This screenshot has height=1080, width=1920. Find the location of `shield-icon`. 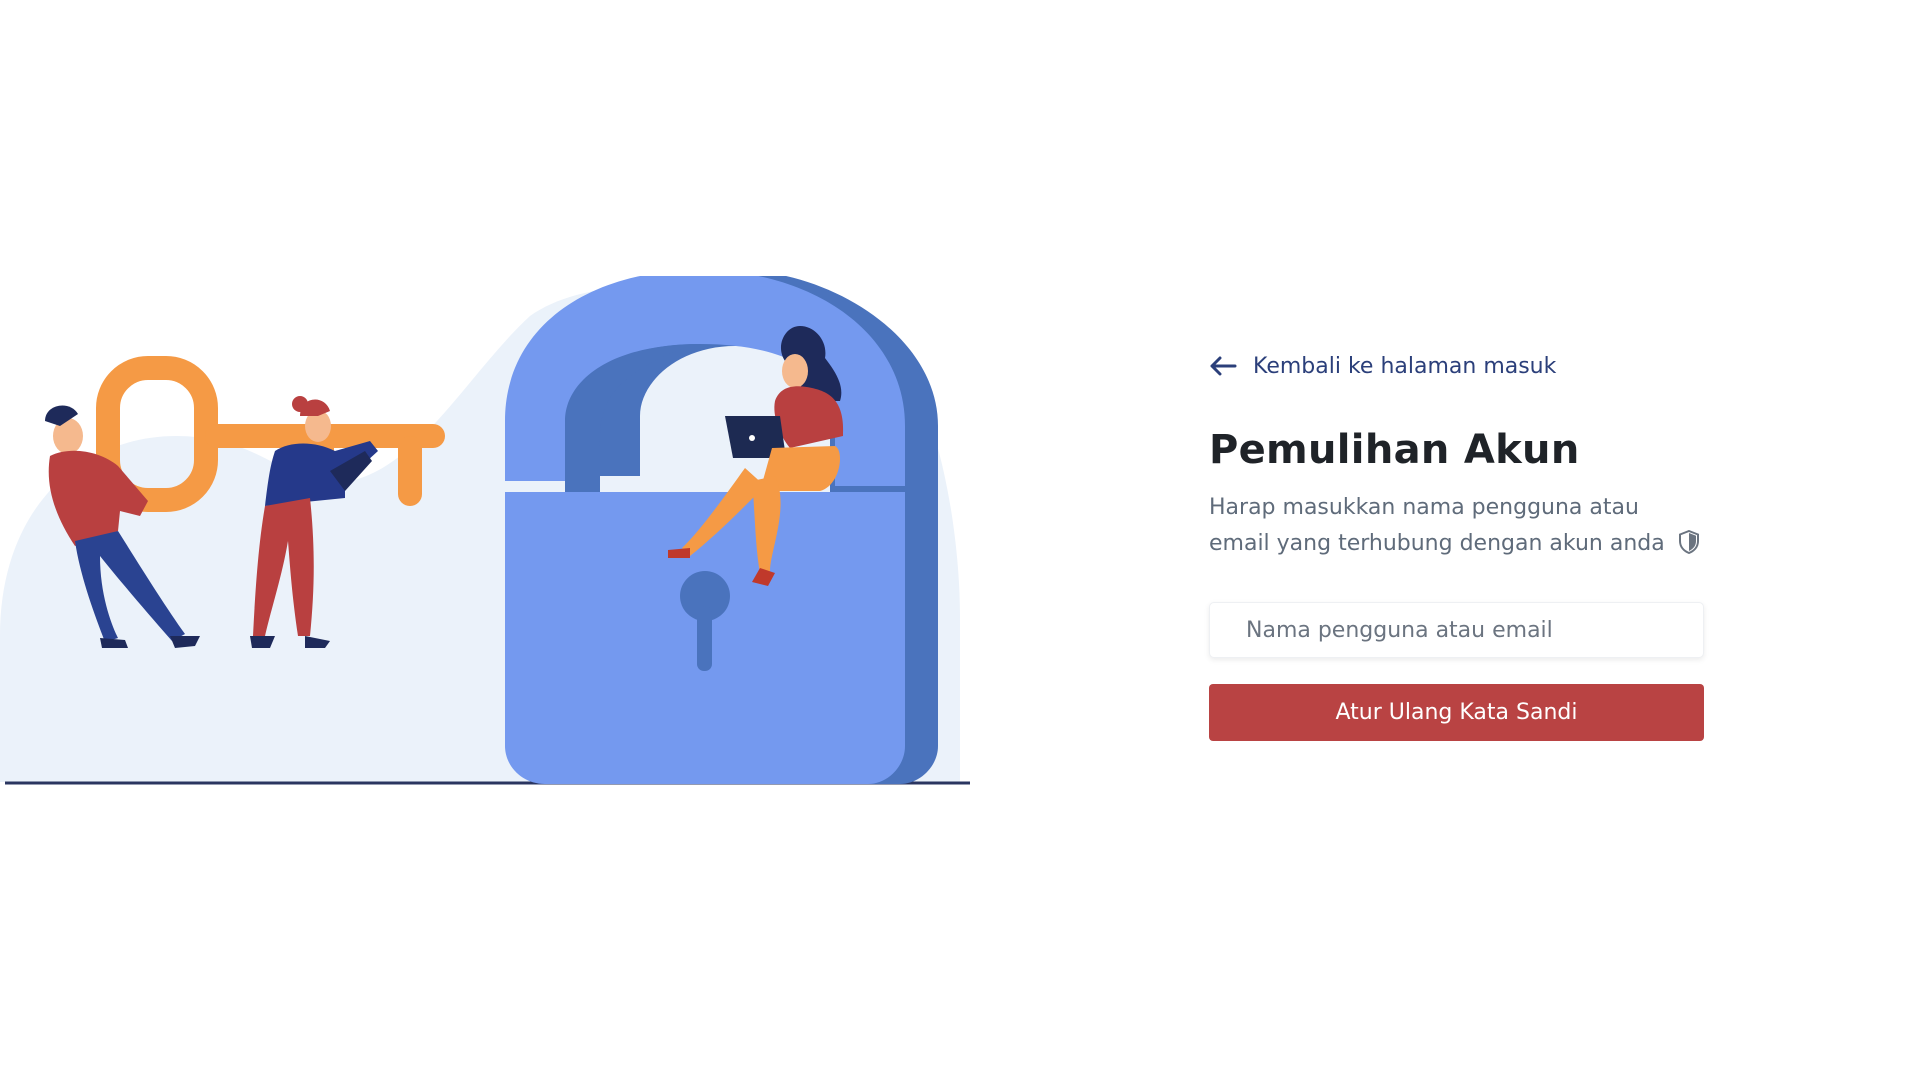

shield-icon is located at coordinates (1689, 542).